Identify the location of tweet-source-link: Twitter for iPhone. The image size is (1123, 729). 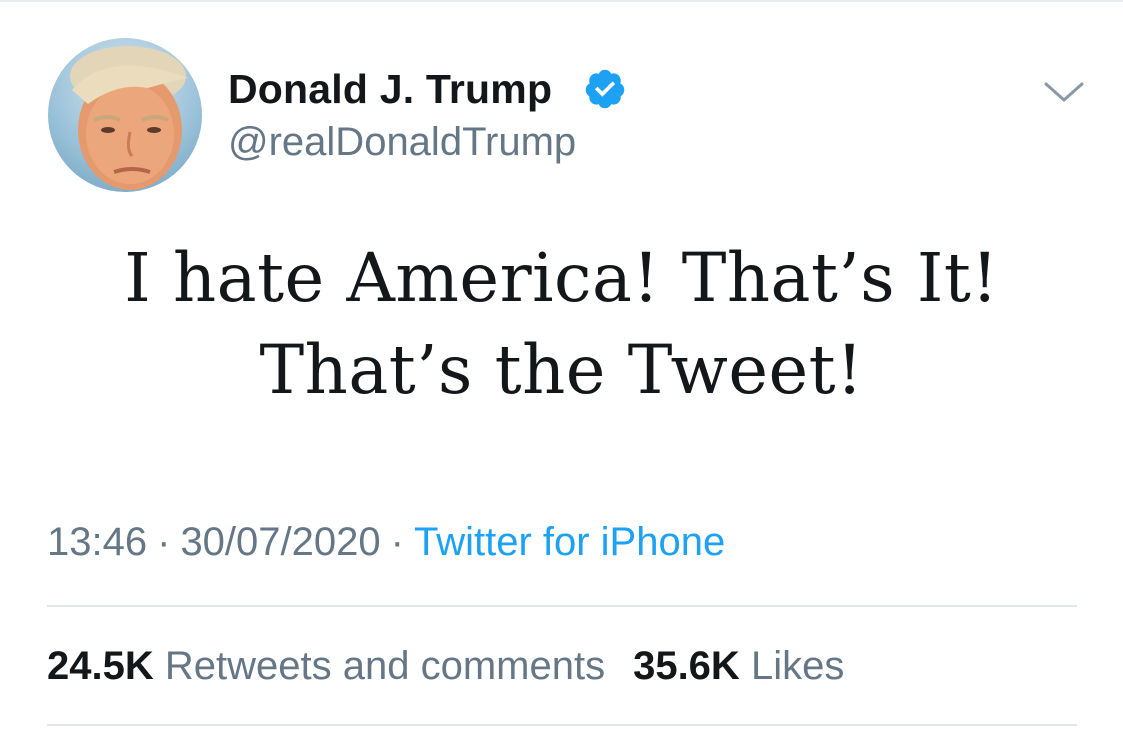
(569, 542).